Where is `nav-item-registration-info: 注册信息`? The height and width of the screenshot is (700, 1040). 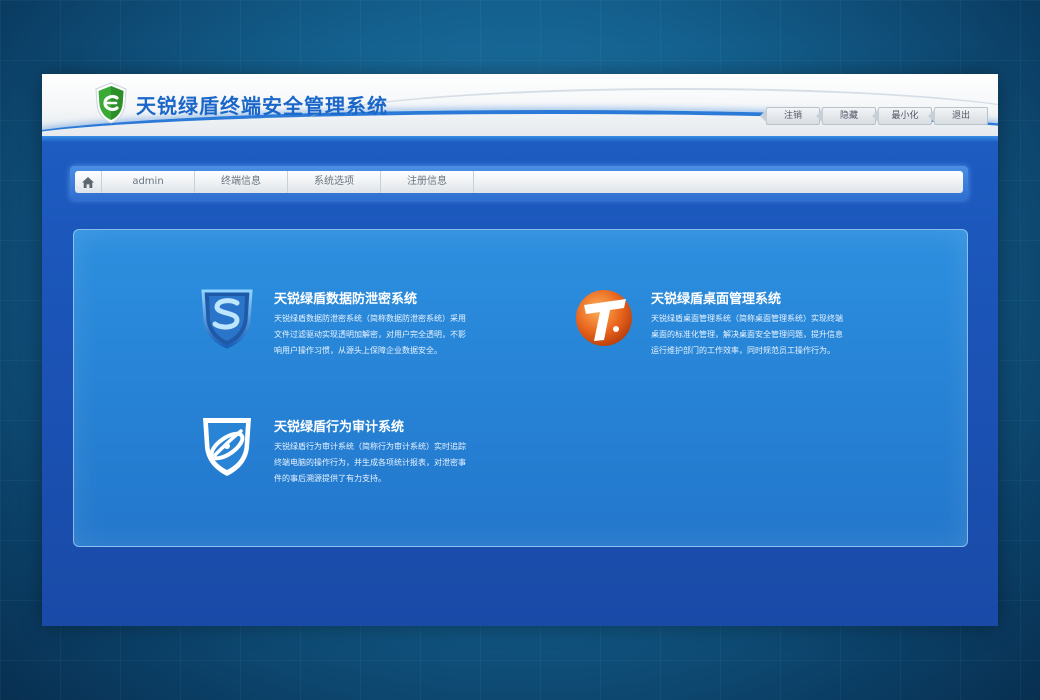
nav-item-registration-info: 注册信息 is located at coordinates (427, 182).